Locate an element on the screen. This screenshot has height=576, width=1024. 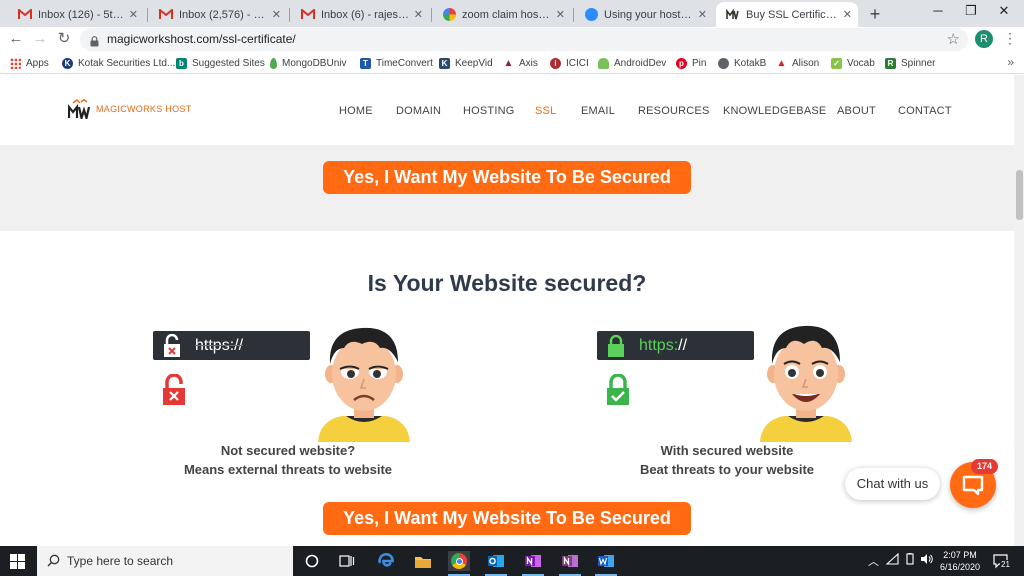
bookmark-icici: i ICICI is located at coordinates (569, 63).